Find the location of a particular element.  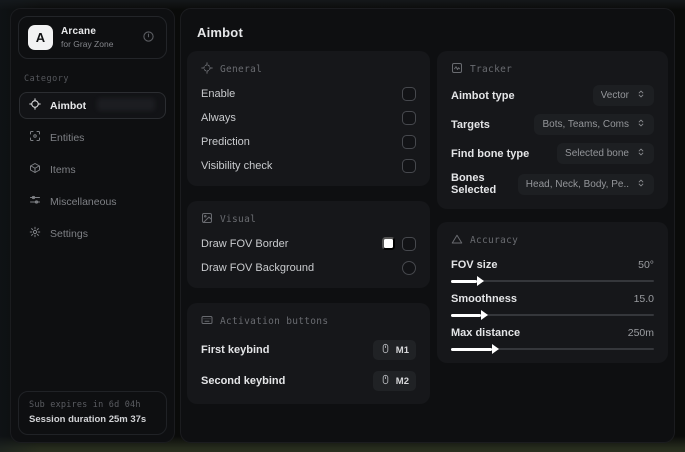

visual-card-header: Visual is located at coordinates (308, 219).